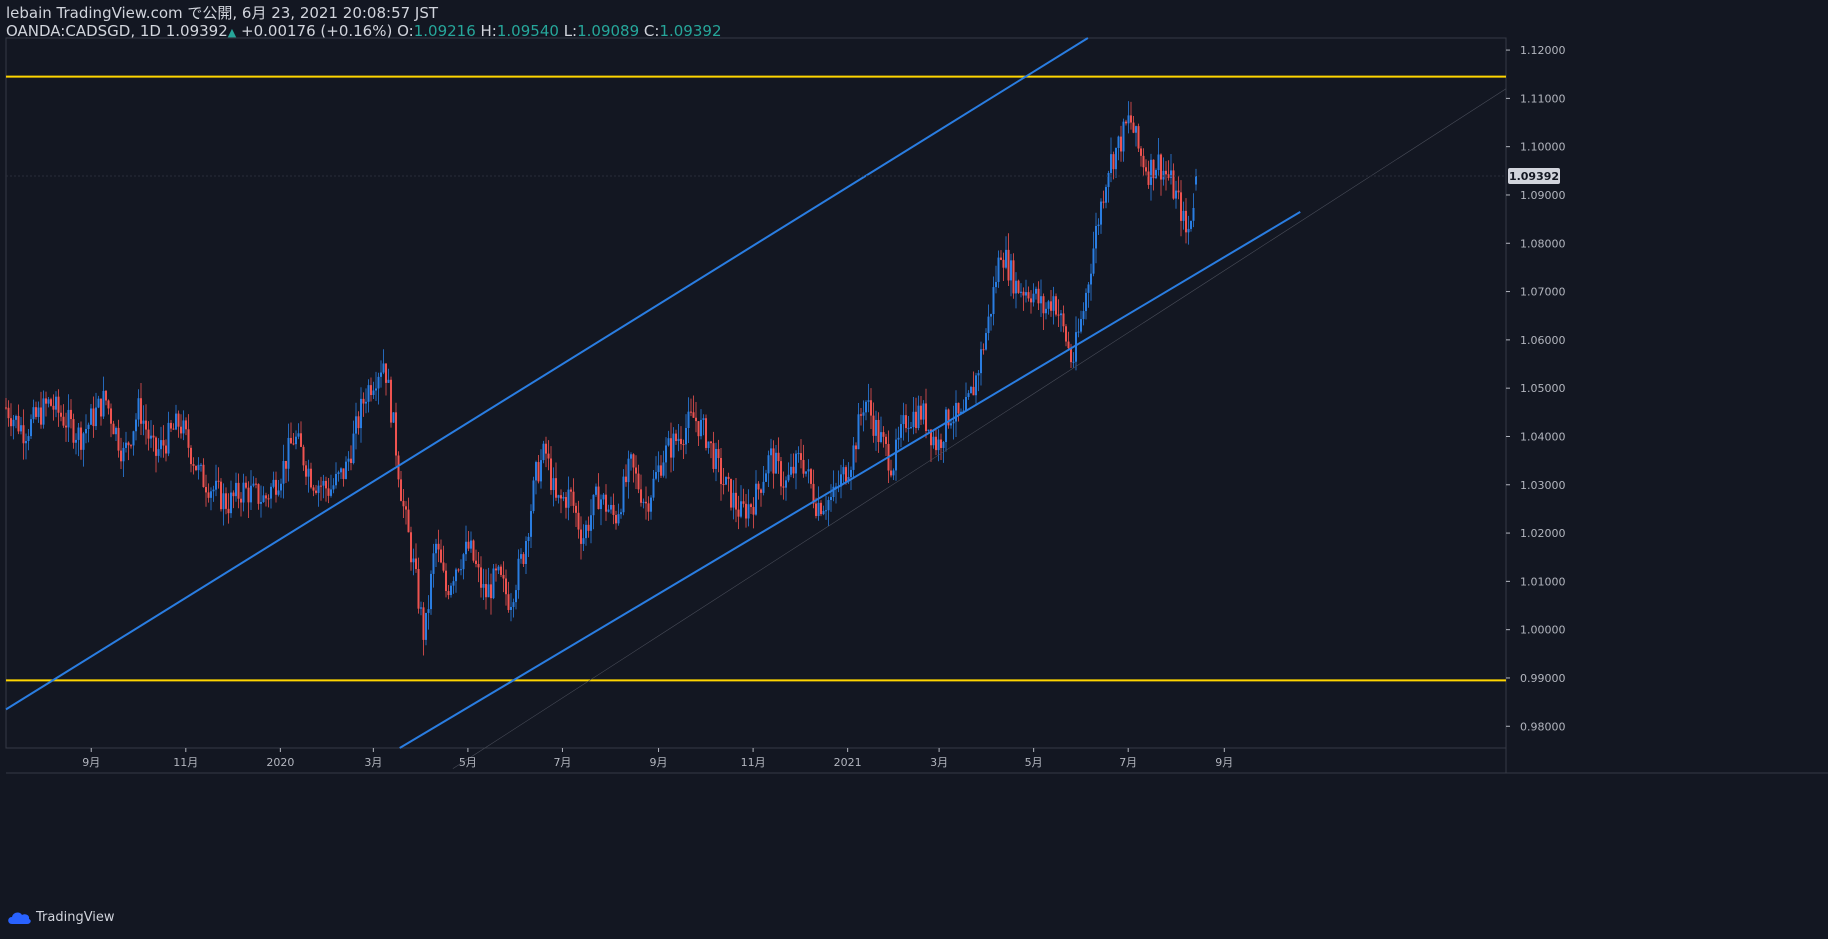  I want to click on x-tick-label: 3月, so click(373, 762).